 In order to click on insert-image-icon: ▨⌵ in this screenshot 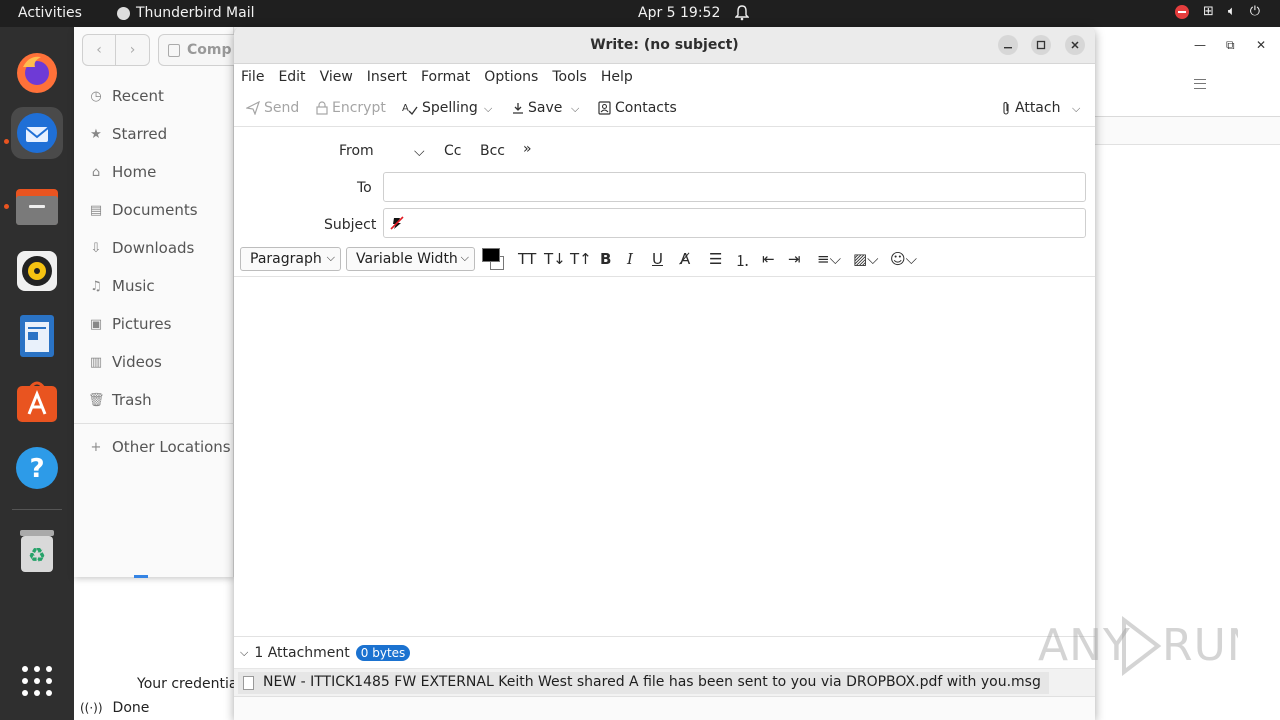, I will do `click(866, 259)`.